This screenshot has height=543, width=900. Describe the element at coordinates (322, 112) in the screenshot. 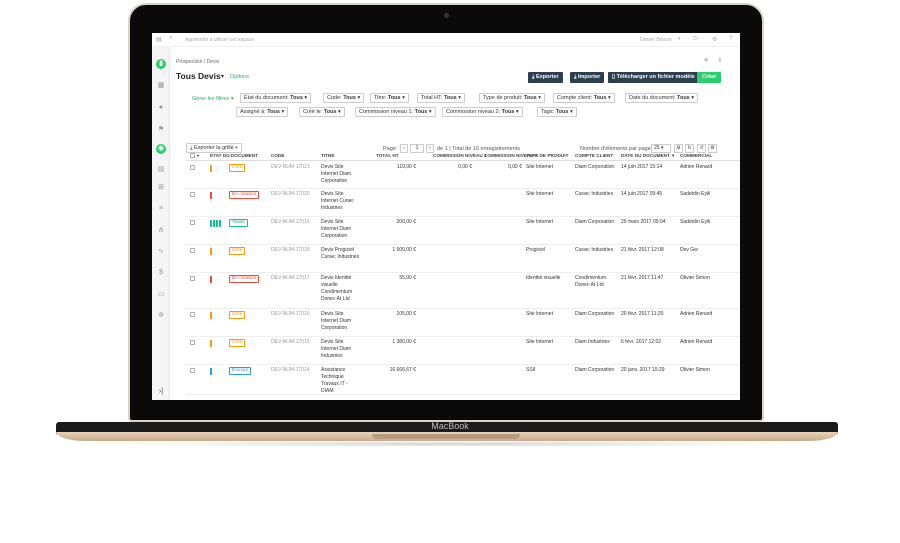

I see `filter-8: Créé le: Tous ▾` at that location.